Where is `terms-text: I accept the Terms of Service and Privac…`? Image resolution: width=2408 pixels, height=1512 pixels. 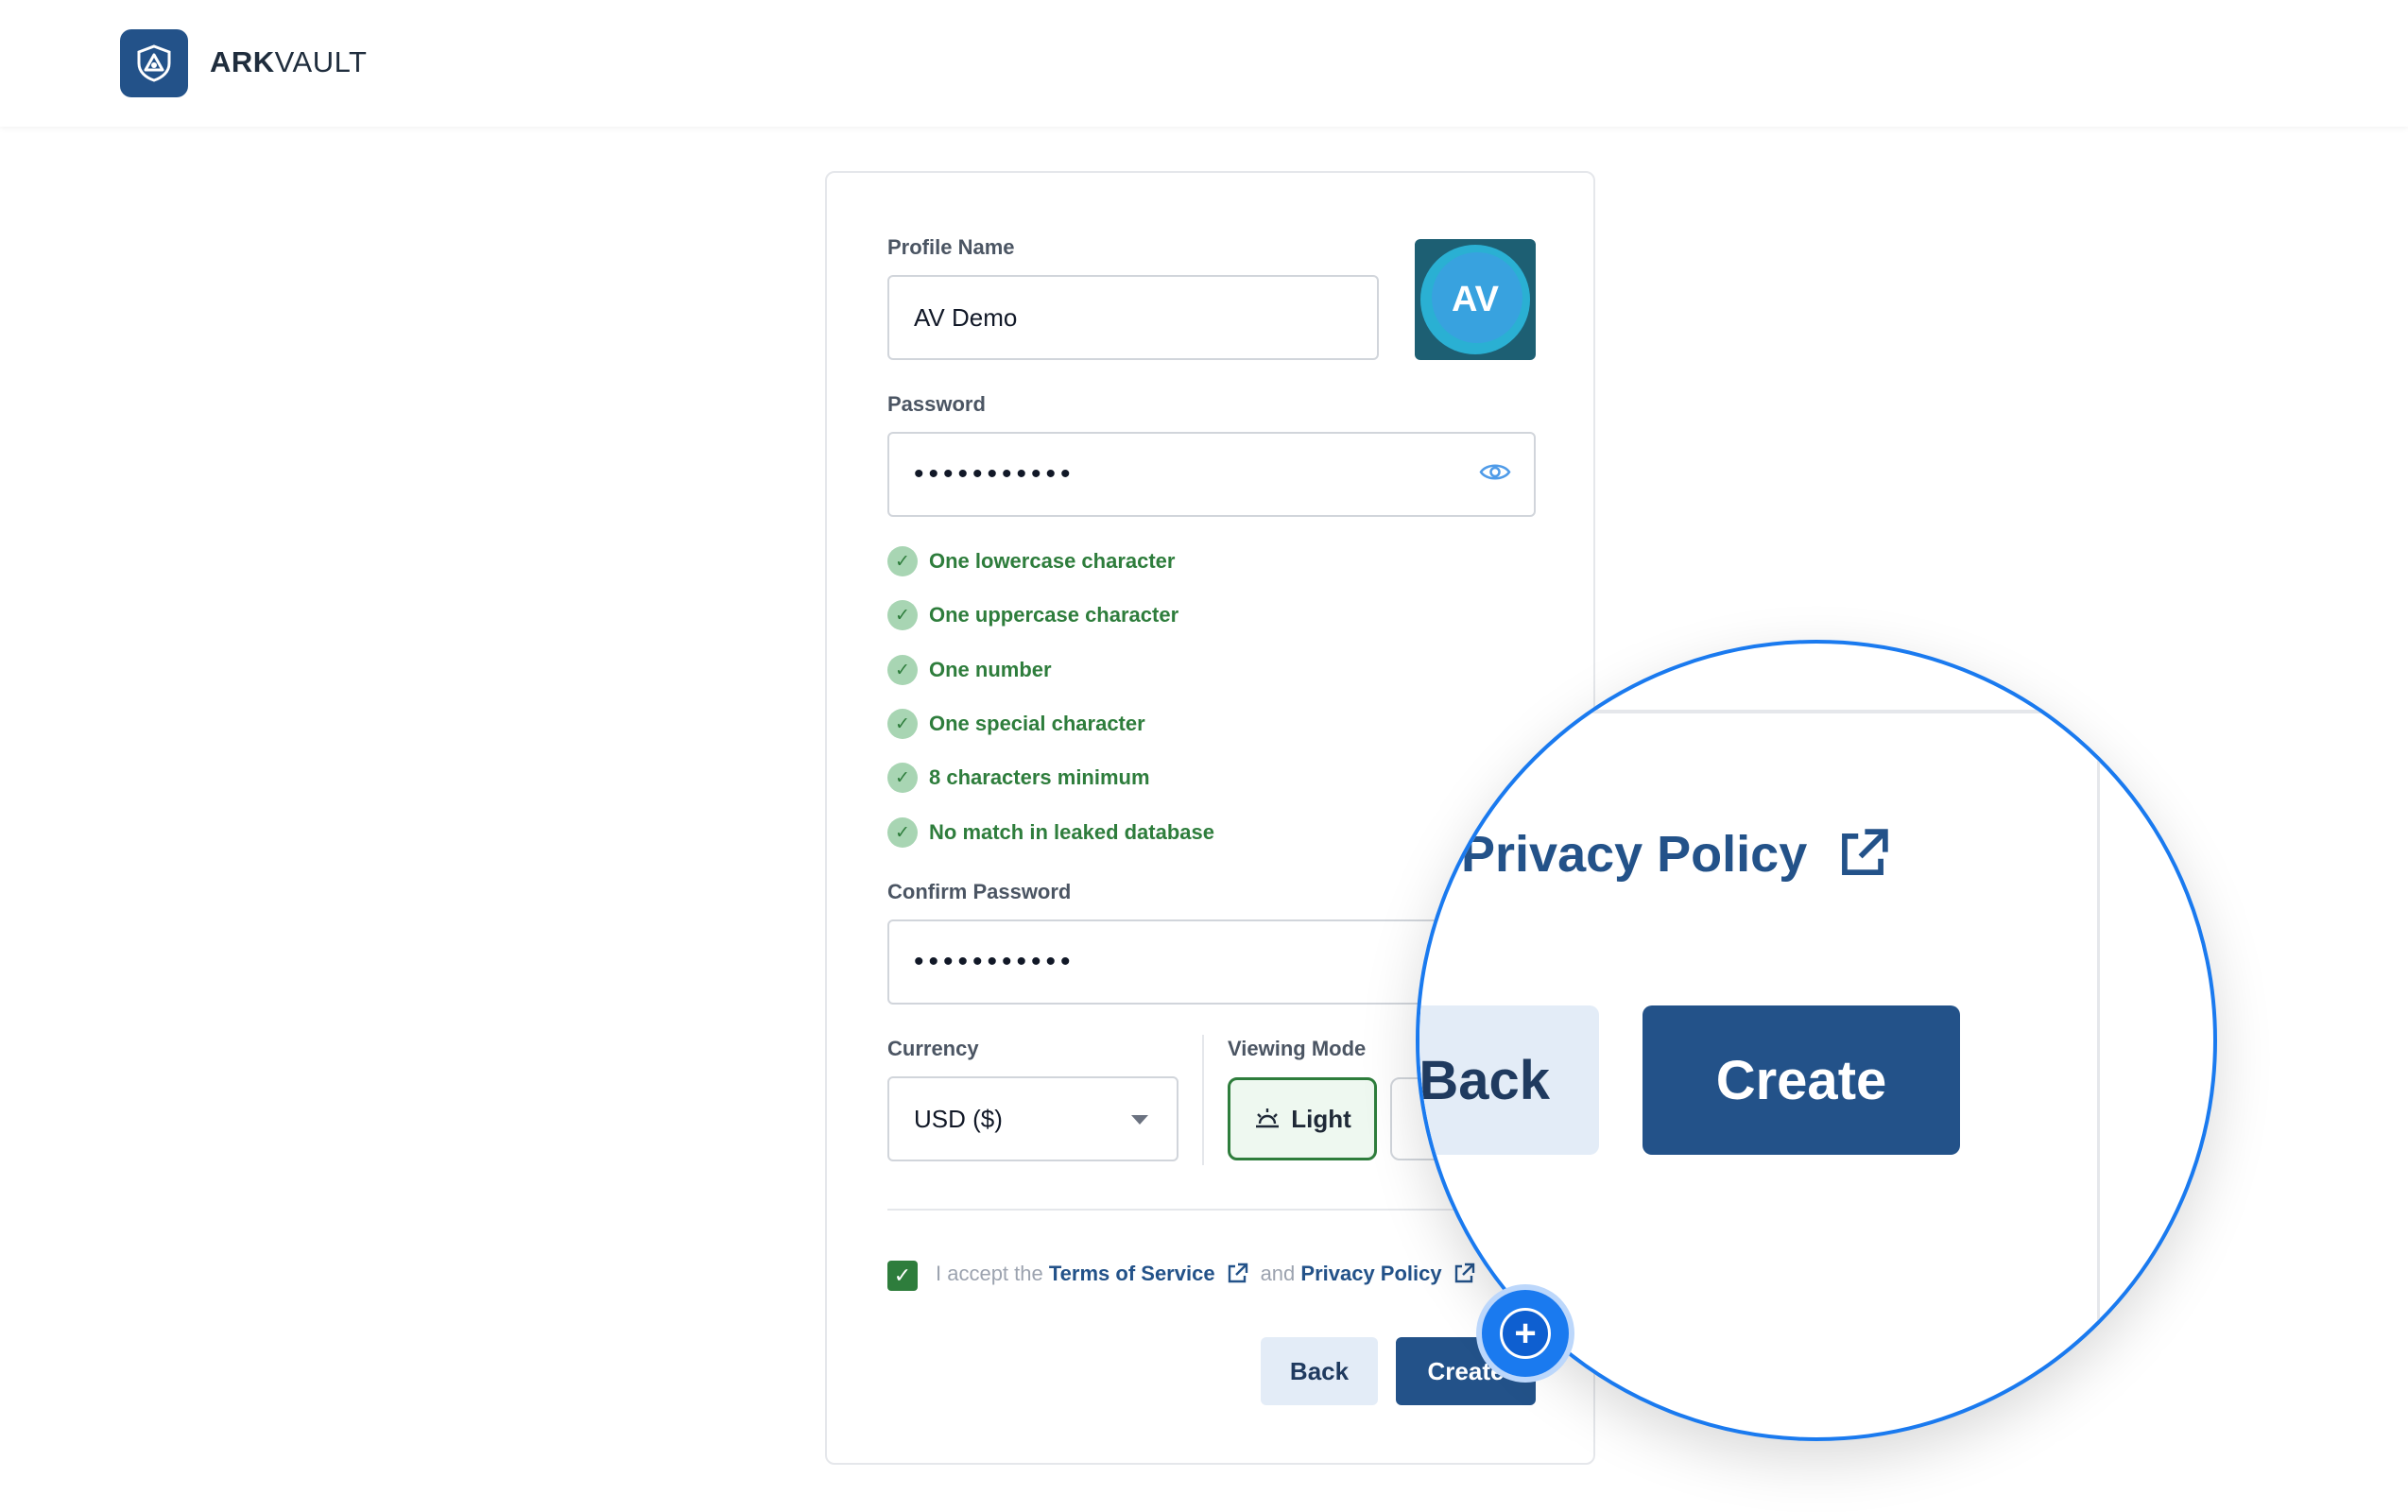 terms-text: I accept the Terms of Service and Privac… is located at coordinates (1212, 1274).